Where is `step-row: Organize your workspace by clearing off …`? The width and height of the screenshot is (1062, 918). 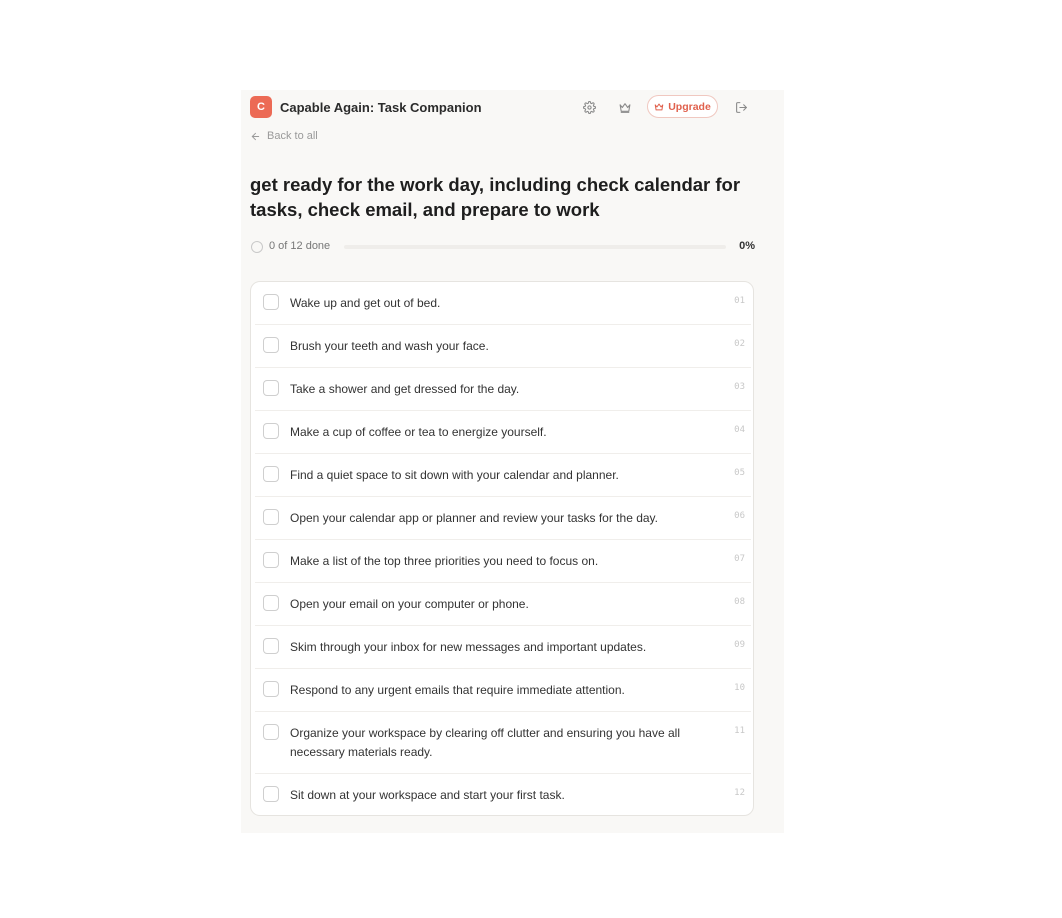 step-row: Organize your workspace by clearing off … is located at coordinates (503, 743).